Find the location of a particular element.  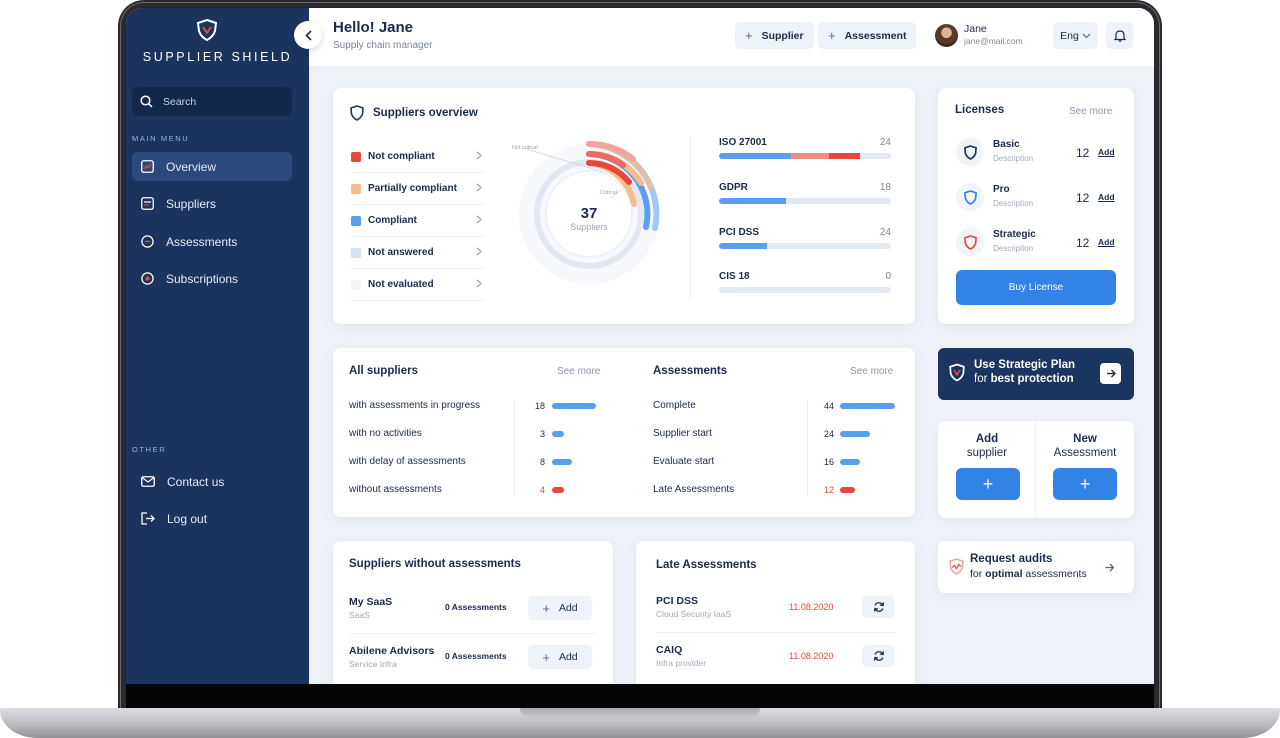

label-critical: Critical is located at coordinates (608, 193).